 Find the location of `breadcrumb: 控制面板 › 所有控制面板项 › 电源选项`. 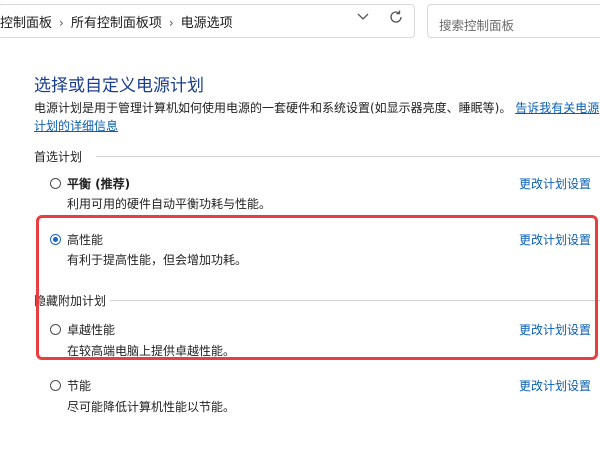

breadcrumb: 控制面板 › 所有控制面板项 › 电源选项 is located at coordinates (116, 21).